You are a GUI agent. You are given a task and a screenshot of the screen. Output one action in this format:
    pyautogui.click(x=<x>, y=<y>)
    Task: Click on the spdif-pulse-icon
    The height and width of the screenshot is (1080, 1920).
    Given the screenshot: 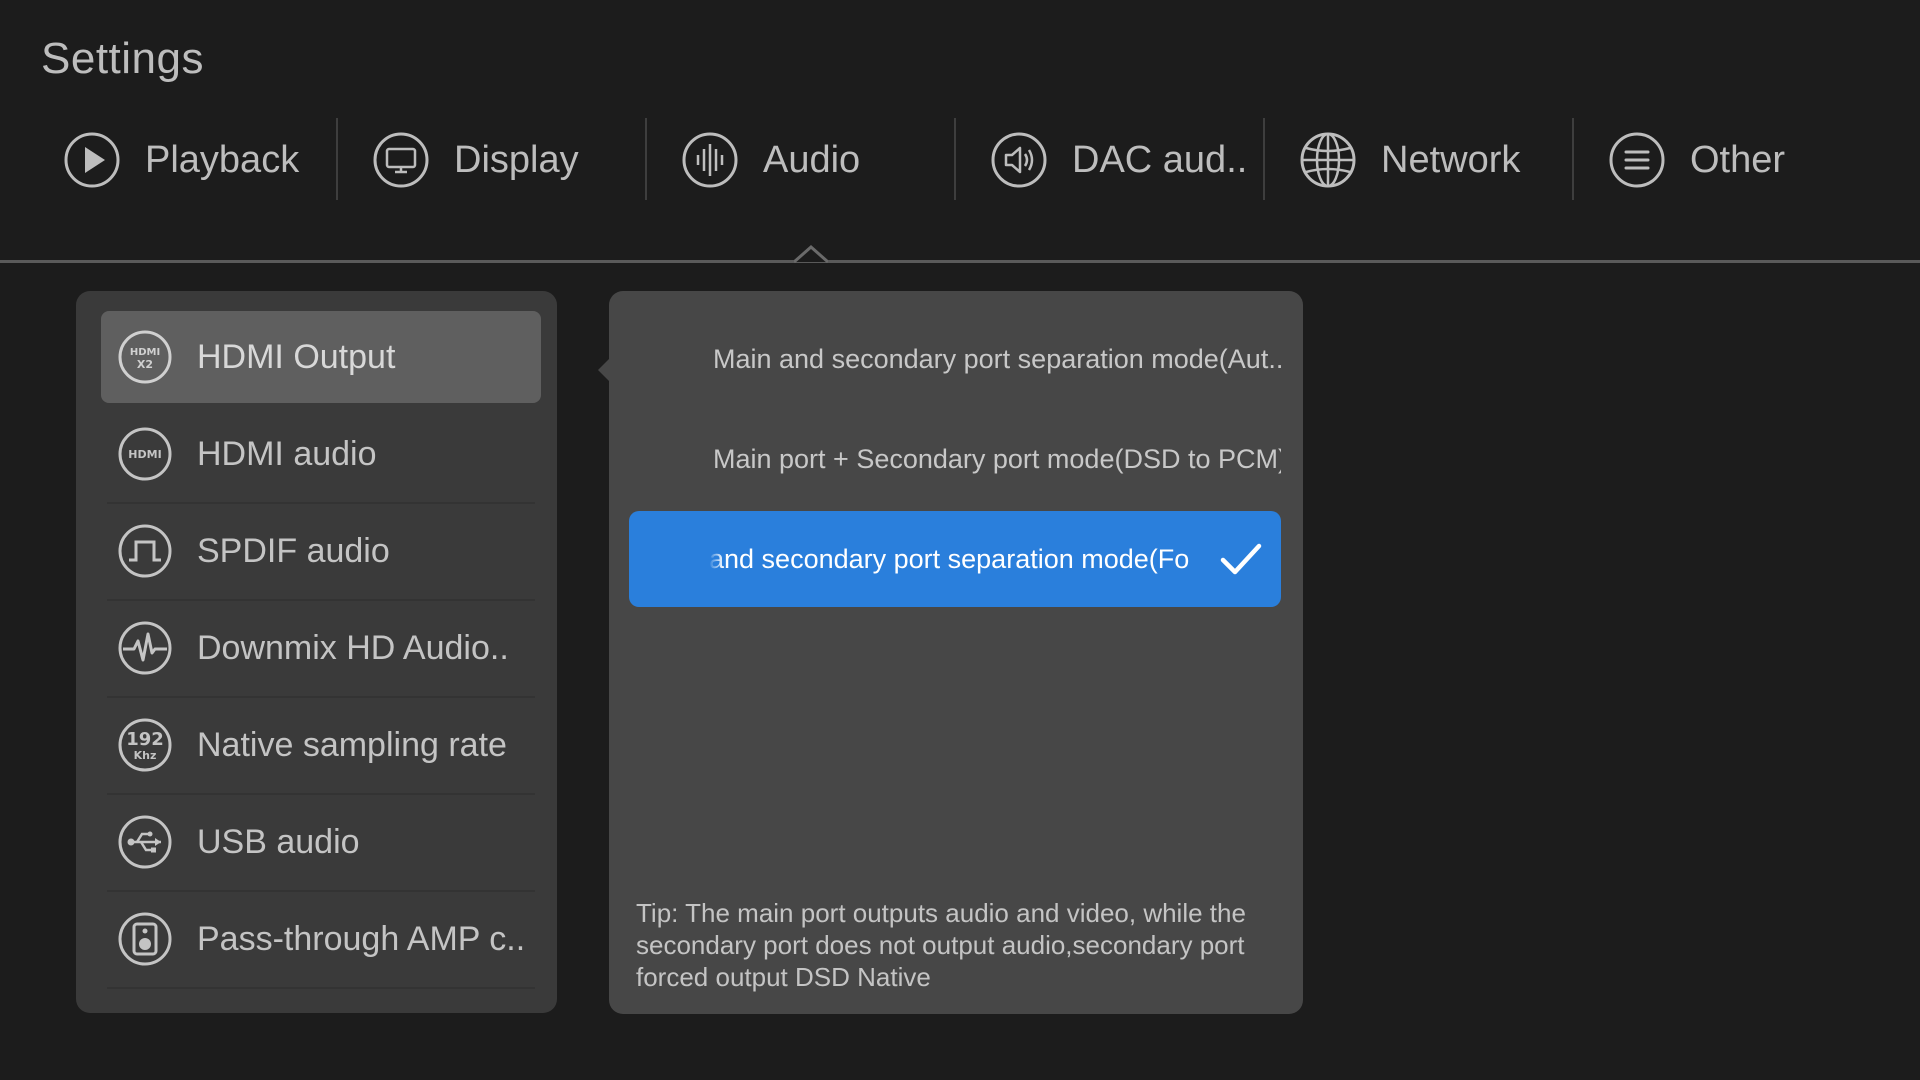 What is the action you would take?
    pyautogui.click(x=145, y=551)
    